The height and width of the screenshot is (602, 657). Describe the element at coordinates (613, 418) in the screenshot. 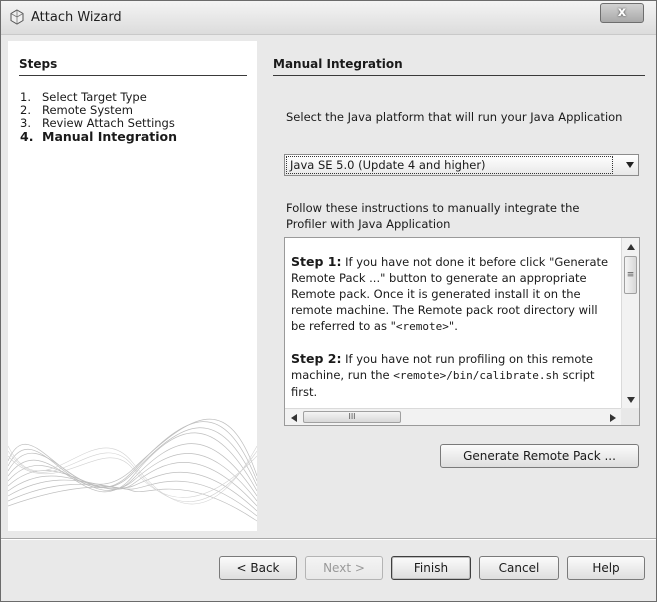

I see `scroll-right-arrow-icon` at that location.